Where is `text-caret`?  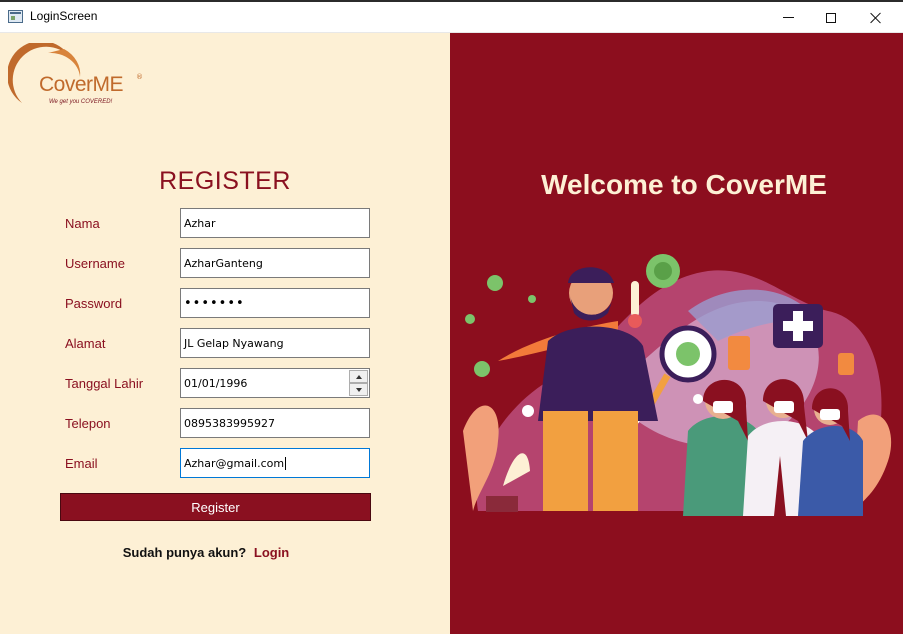
text-caret is located at coordinates (286, 463).